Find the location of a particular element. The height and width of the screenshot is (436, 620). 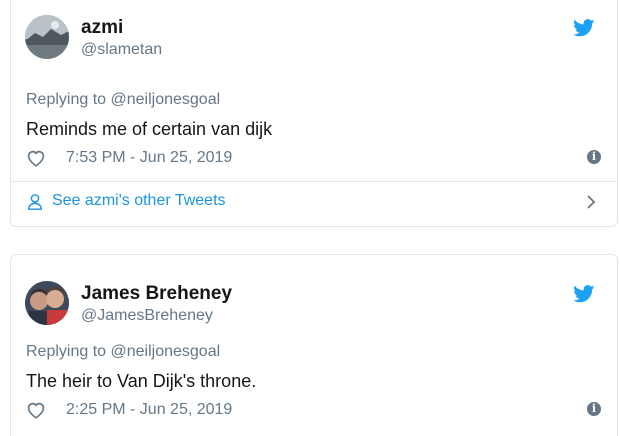

tweet-text: The heir to Van Dijk's throne. is located at coordinates (141, 381).